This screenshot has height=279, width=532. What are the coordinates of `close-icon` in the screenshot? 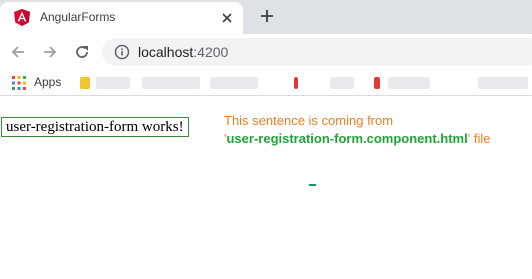 It's located at (227, 18).